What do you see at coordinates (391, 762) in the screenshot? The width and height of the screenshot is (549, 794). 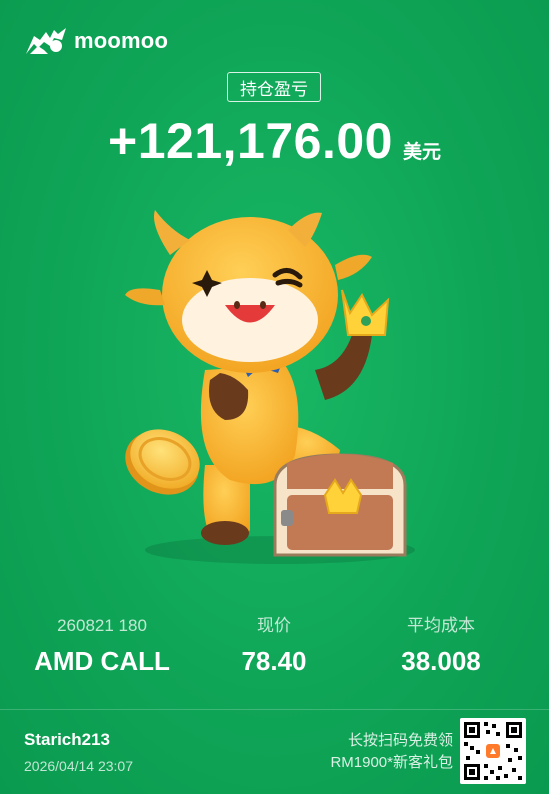 I see `promo-line-2: RM1900*新客礼包` at bounding box center [391, 762].